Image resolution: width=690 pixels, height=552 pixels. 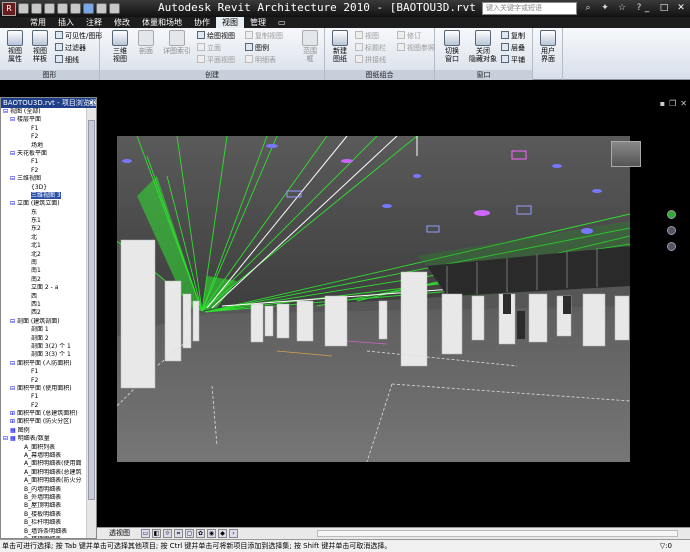 I want to click on switch-windows-button: 切换 窗口, so click(x=452, y=46).